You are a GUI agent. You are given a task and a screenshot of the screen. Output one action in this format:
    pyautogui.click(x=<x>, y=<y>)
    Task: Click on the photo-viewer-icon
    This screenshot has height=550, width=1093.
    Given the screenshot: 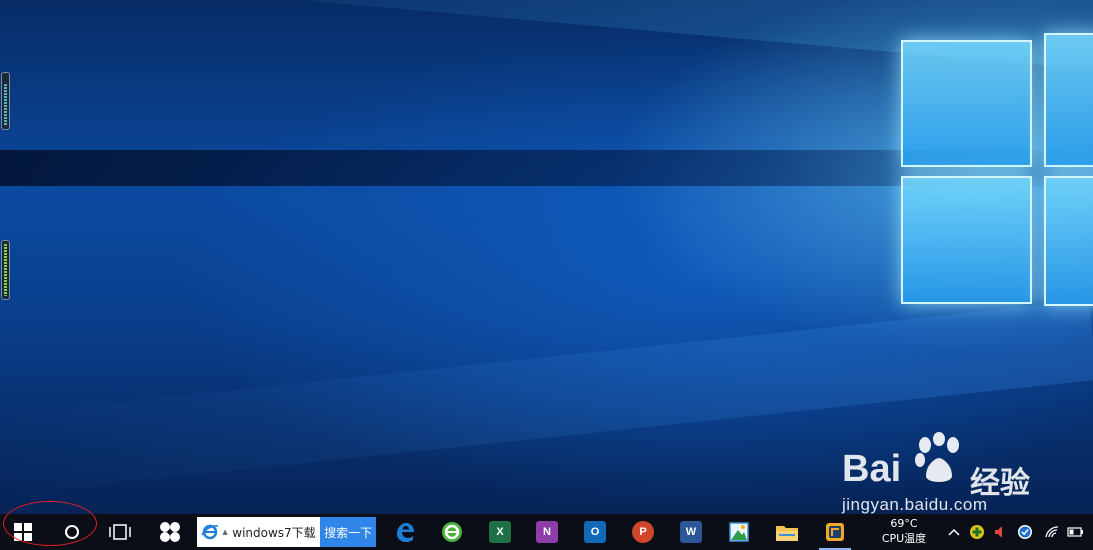 What is the action you would take?
    pyautogui.click(x=739, y=532)
    